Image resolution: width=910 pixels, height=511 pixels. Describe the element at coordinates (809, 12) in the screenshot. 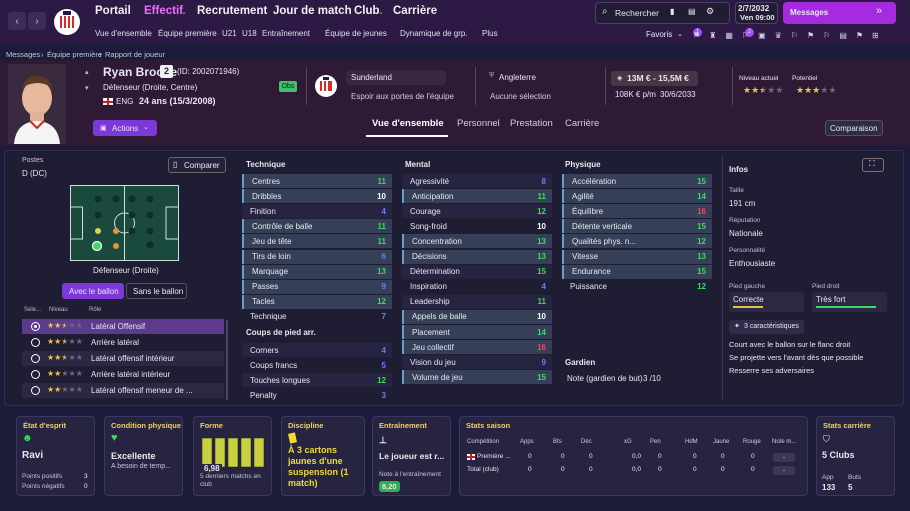

I see `messages-label: Messages` at that location.